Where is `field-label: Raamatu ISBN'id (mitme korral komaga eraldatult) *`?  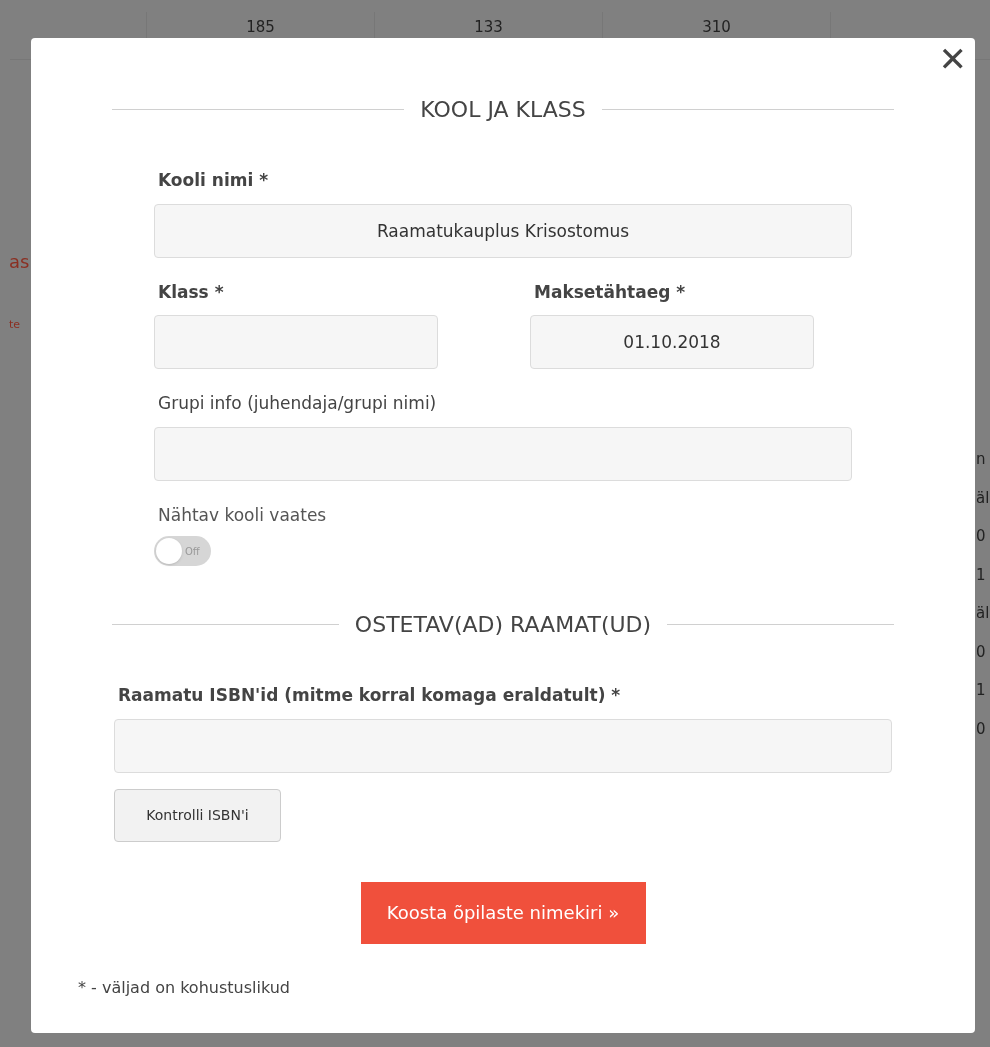
field-label: Raamatu ISBN'id (mitme korral komaga eraldatult) * is located at coordinates (369, 695).